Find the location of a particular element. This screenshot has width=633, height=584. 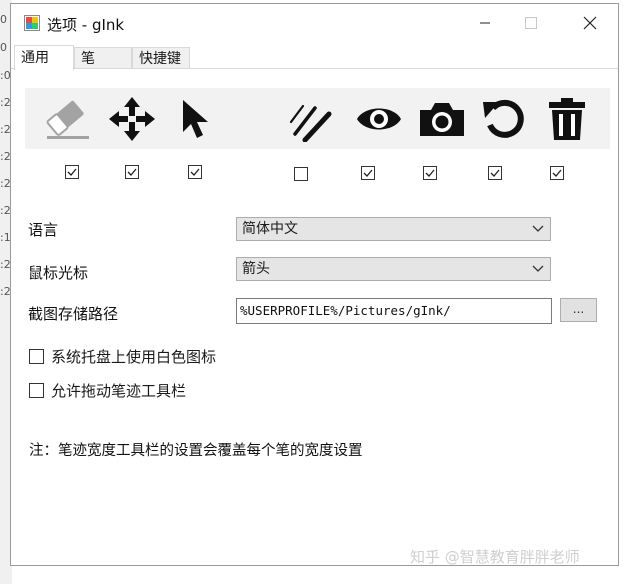

camera-checkbox is located at coordinates (430, 173).